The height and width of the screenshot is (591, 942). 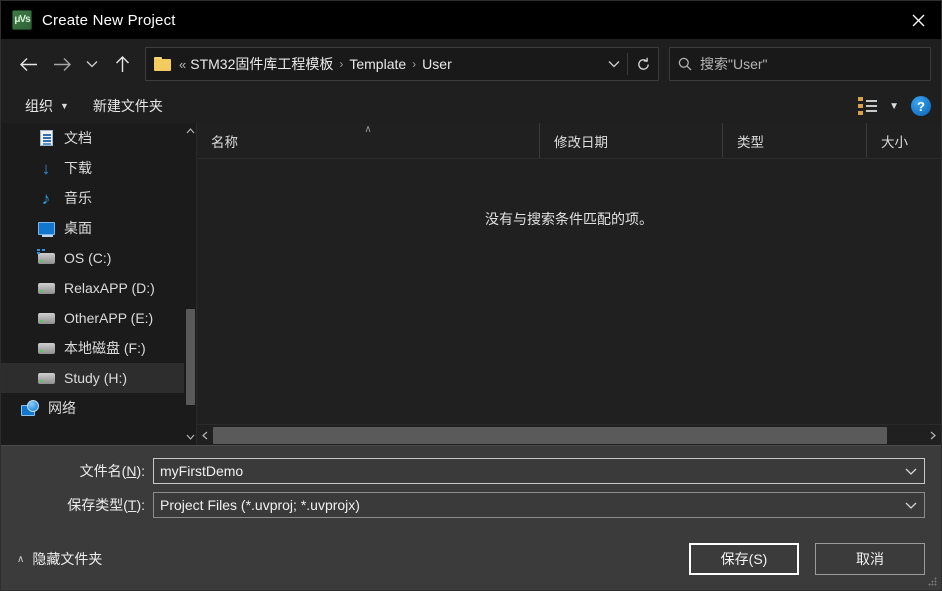 I want to click on filetype-select: Project Files (*.uvproj; *.uvprojx), so click(x=539, y=505).